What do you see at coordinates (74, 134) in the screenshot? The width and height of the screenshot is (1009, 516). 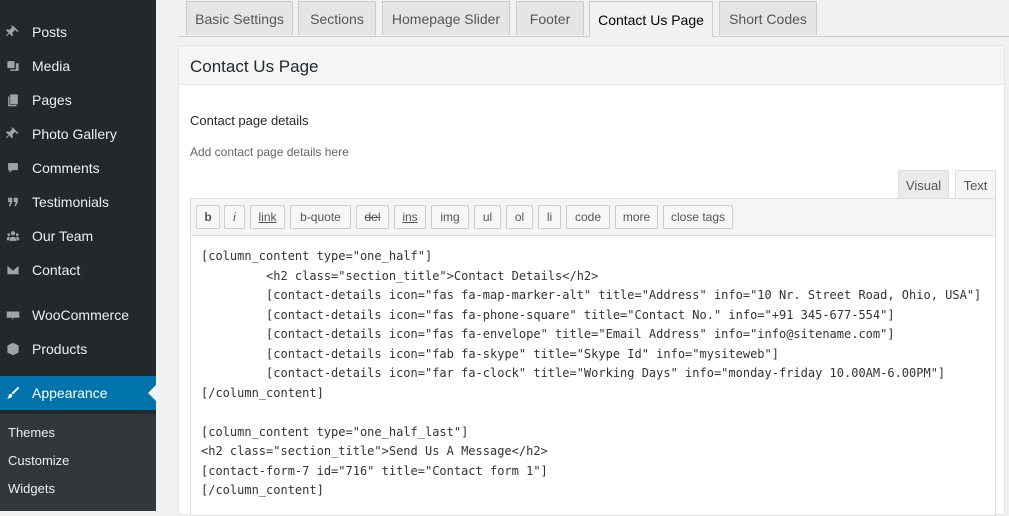 I see `menu-label: Photo Gallery` at bounding box center [74, 134].